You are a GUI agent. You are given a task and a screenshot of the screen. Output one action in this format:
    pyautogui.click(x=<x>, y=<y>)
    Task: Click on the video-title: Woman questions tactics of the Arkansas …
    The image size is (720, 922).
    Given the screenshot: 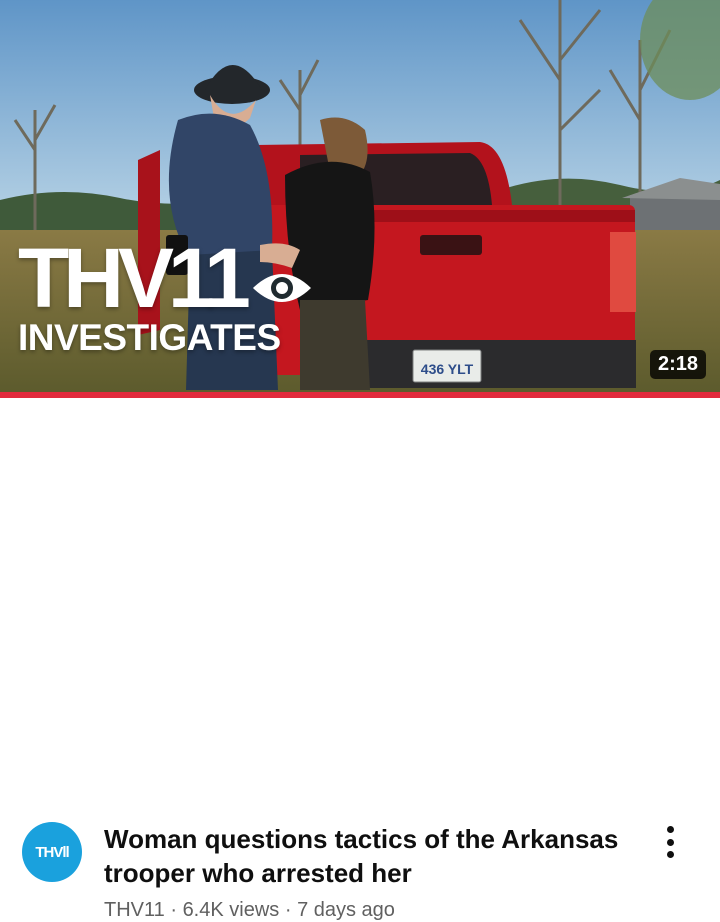 What is the action you would take?
    pyautogui.click(x=374, y=856)
    